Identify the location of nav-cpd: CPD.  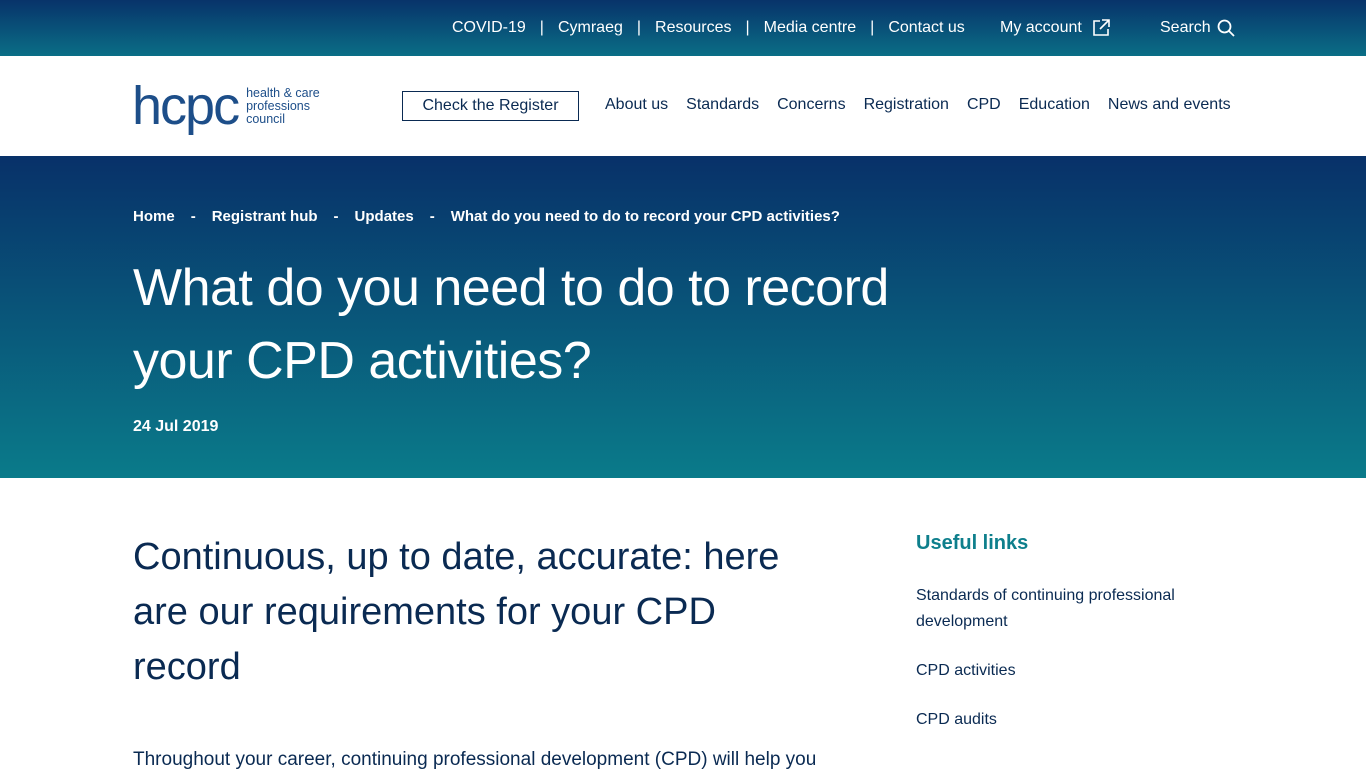
(984, 105).